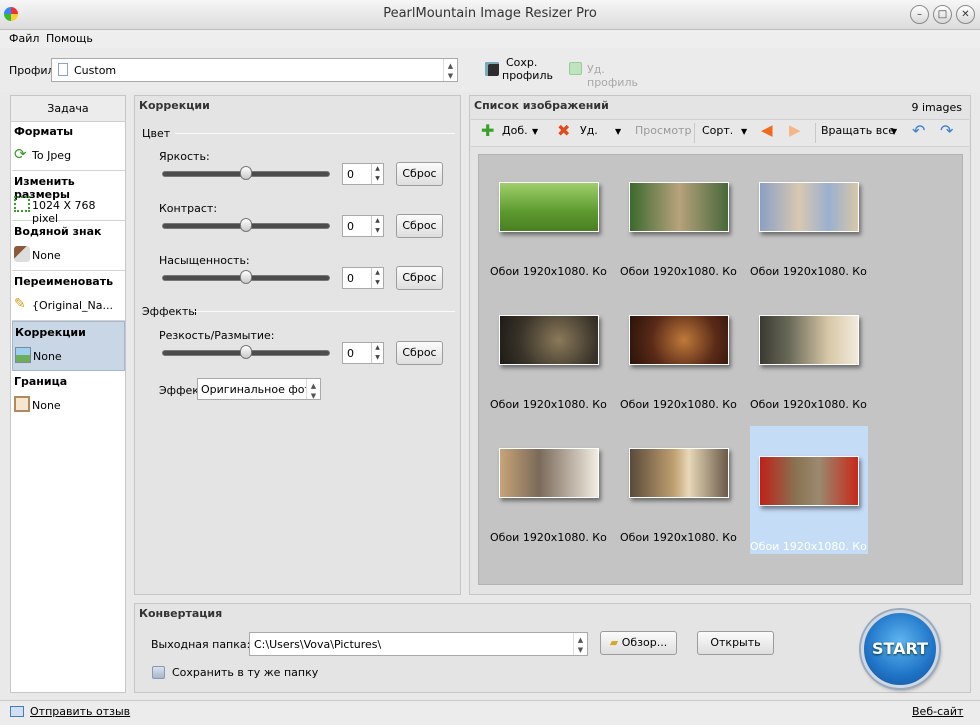 This screenshot has height=725, width=980. I want to click on pencil-icon: ✎, so click(20, 304).